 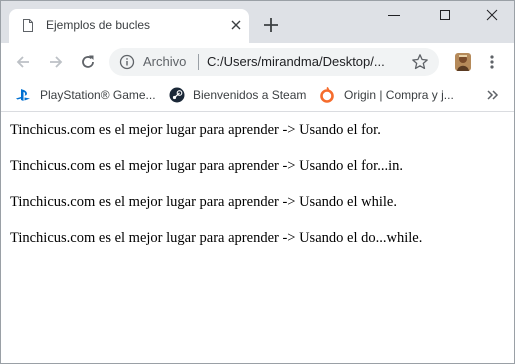 What do you see at coordinates (463, 62) in the screenshot?
I see `profile-avatar-icon` at bounding box center [463, 62].